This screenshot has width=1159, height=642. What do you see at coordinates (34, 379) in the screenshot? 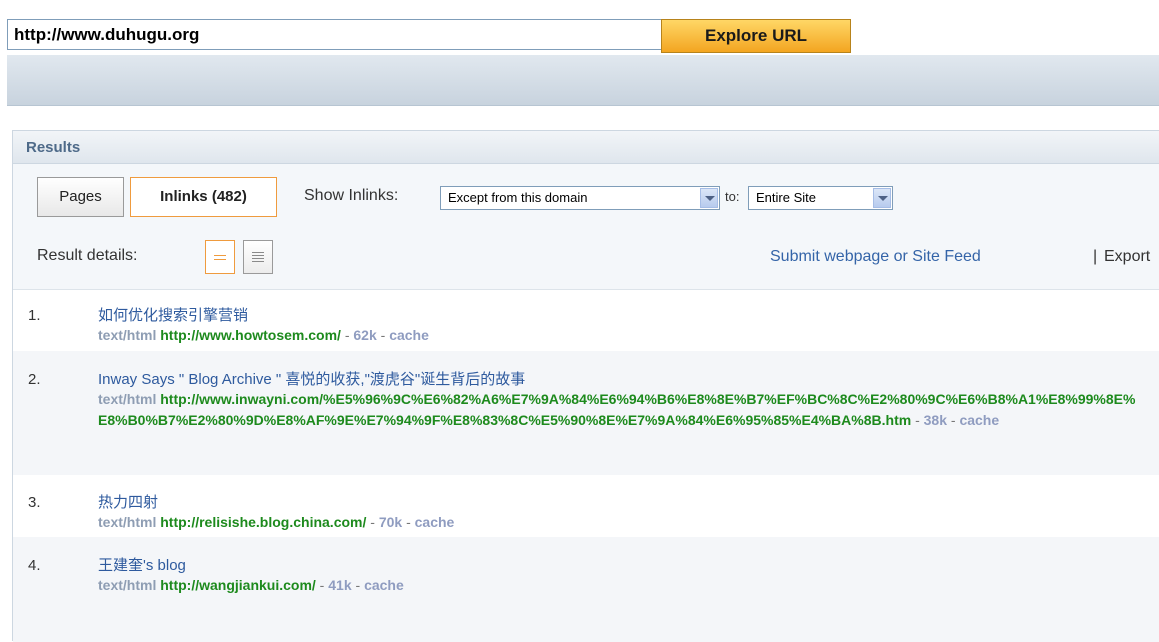
I see `result-number: 2.` at bounding box center [34, 379].